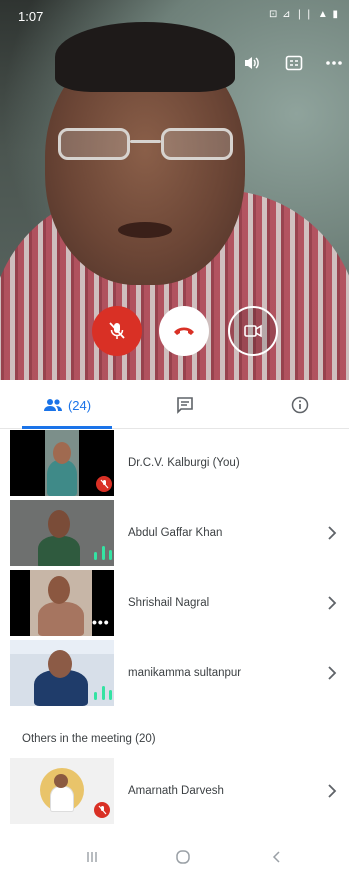  What do you see at coordinates (52, 405) in the screenshot?
I see `people-icon` at bounding box center [52, 405].